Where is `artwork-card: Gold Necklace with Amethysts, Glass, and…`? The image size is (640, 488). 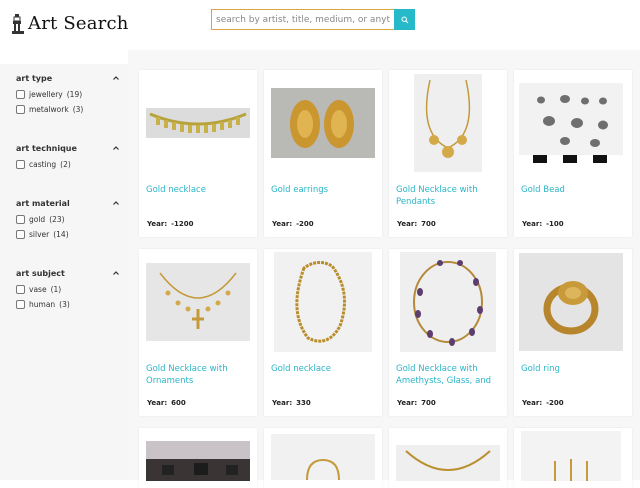 artwork-card: Gold Necklace with Amethysts, Glass, and… is located at coordinates (448, 332).